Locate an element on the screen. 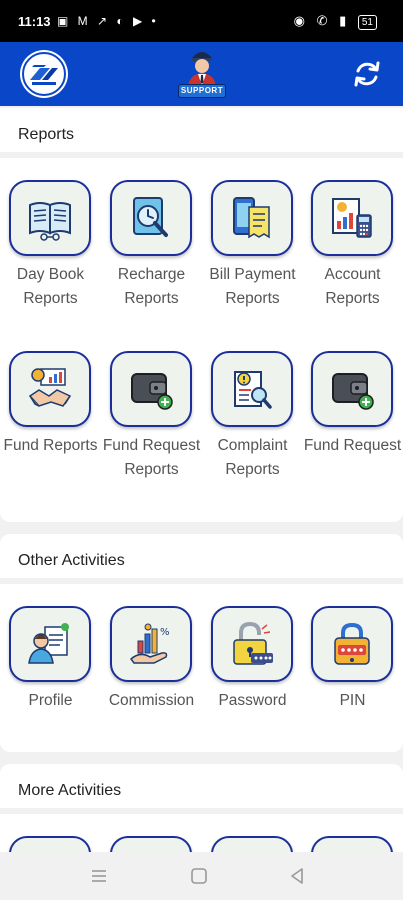  calculator-chart-icon is located at coordinates (352, 218).